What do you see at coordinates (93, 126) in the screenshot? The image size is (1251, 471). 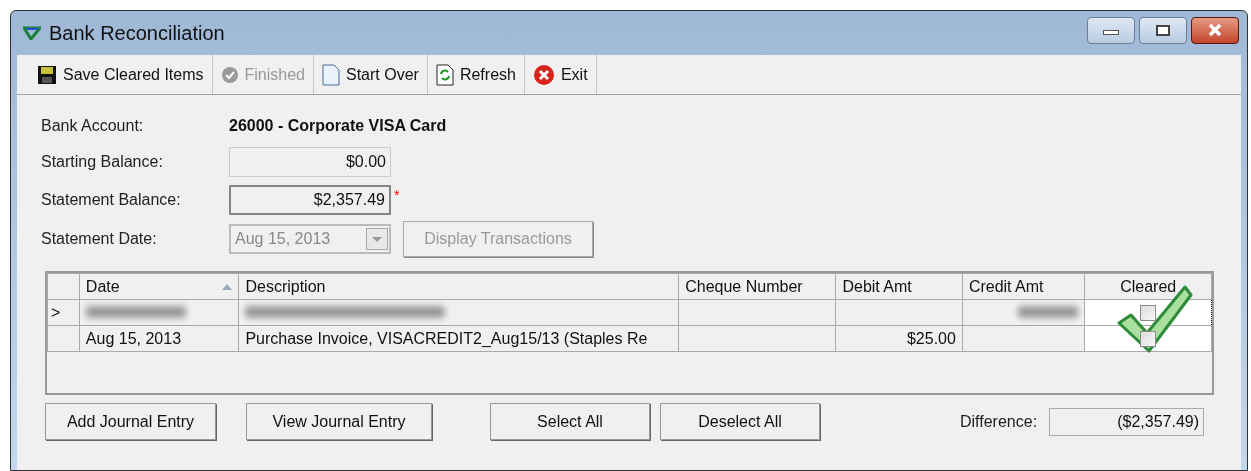 I see `field-label: Bank Account:` at bounding box center [93, 126].